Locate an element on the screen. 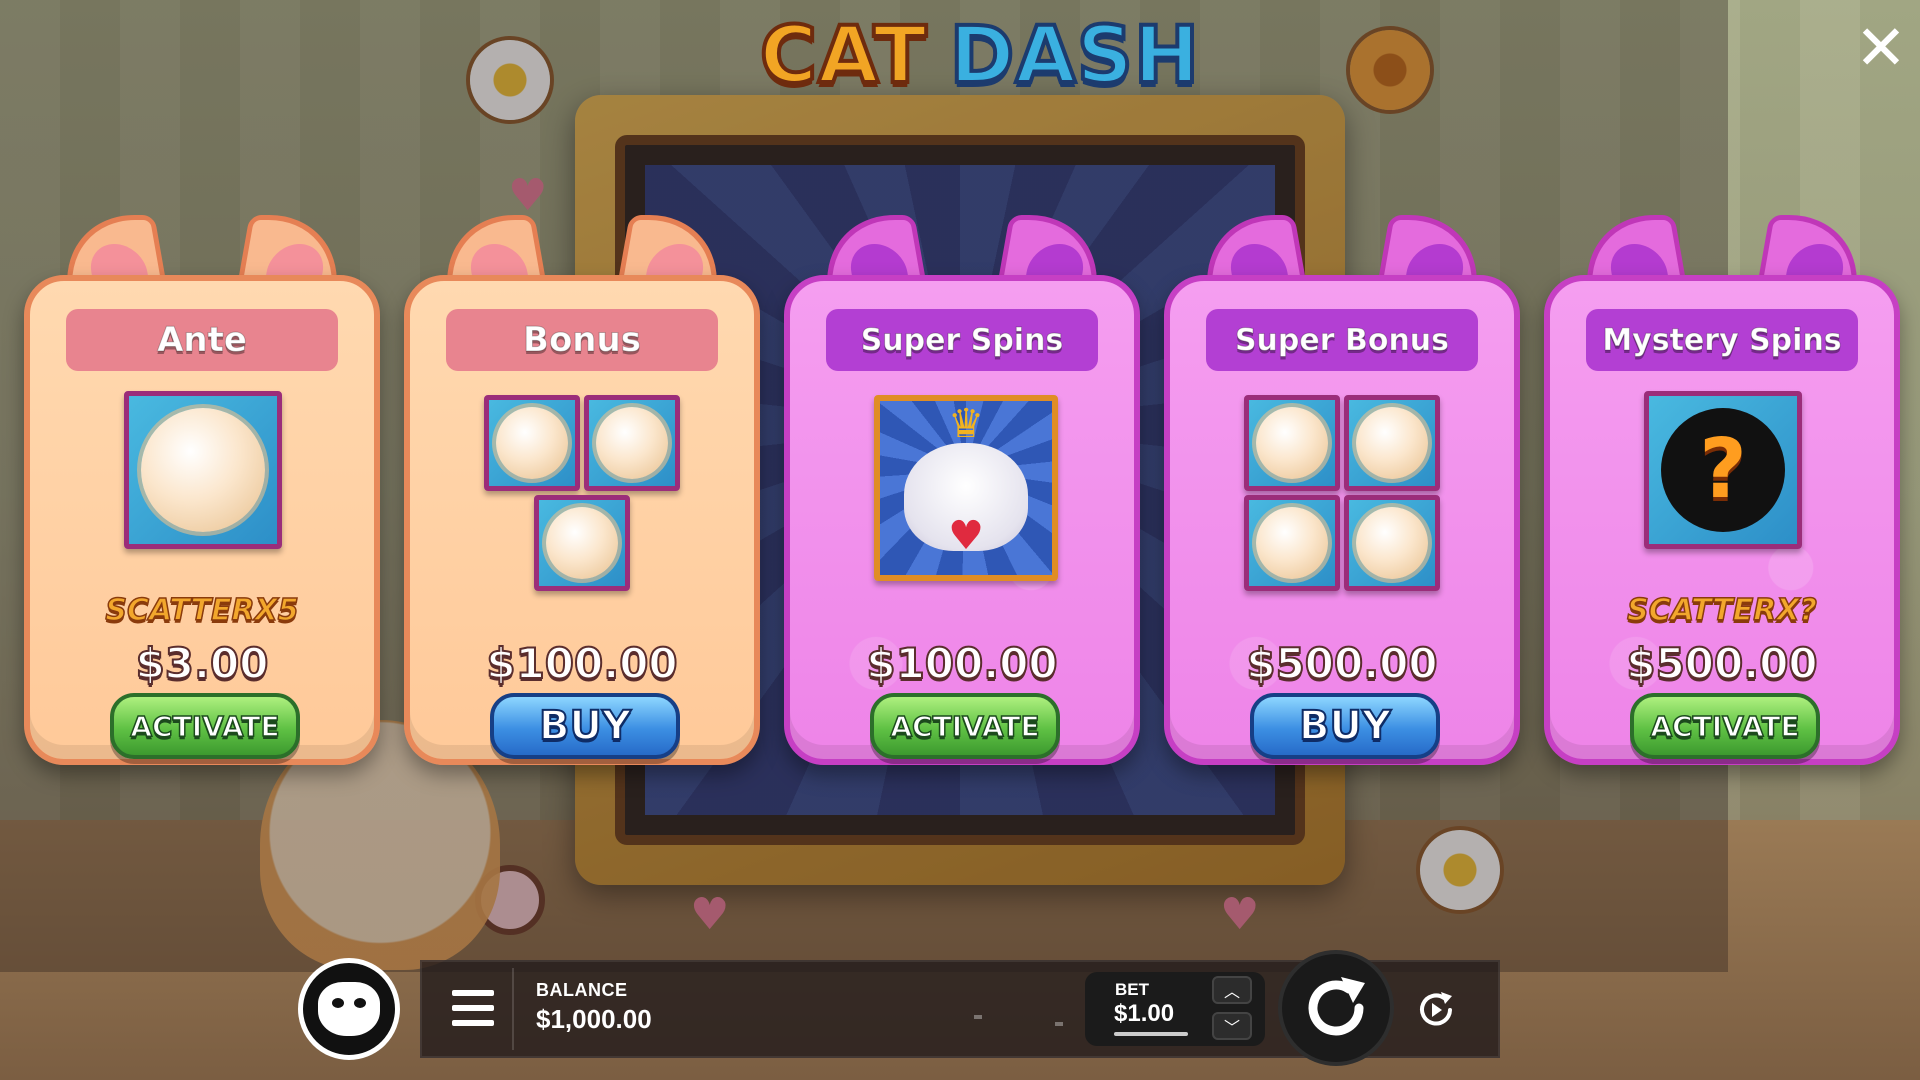  logo-word-dash: DASH is located at coordinates (1075, 56).